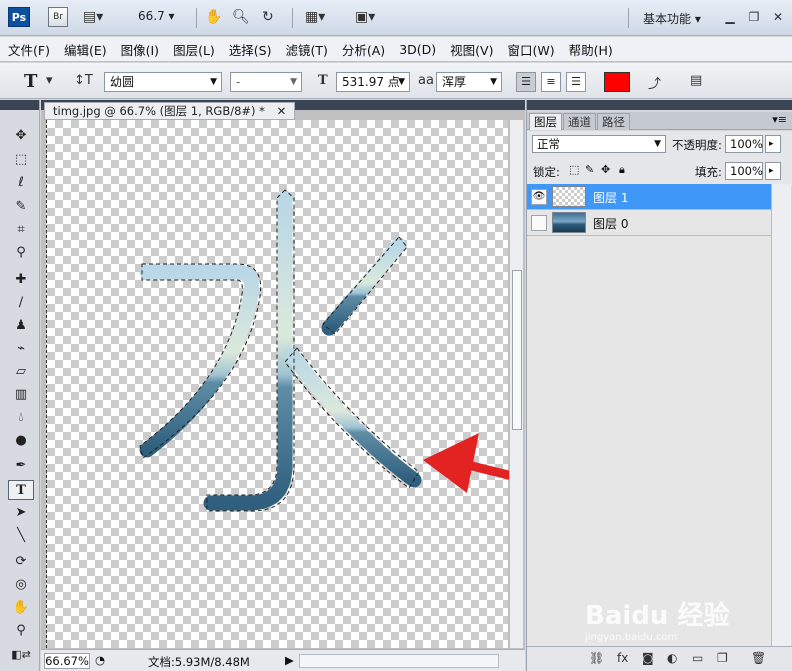 The width and height of the screenshot is (792, 671). I want to click on rotate-view-icon: ↻, so click(268, 17).